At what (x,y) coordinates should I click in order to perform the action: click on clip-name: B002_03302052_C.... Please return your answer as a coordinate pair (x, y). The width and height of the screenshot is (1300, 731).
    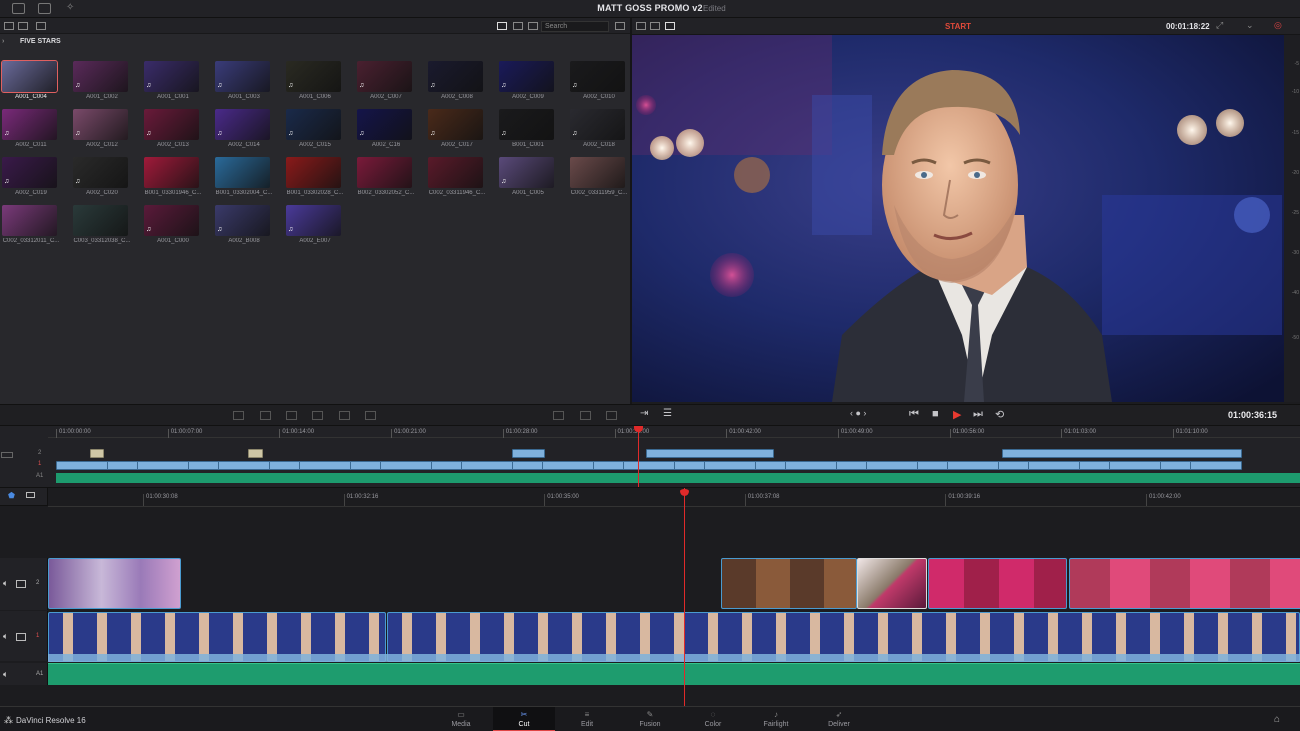
    Looking at the image, I should click on (386, 193).